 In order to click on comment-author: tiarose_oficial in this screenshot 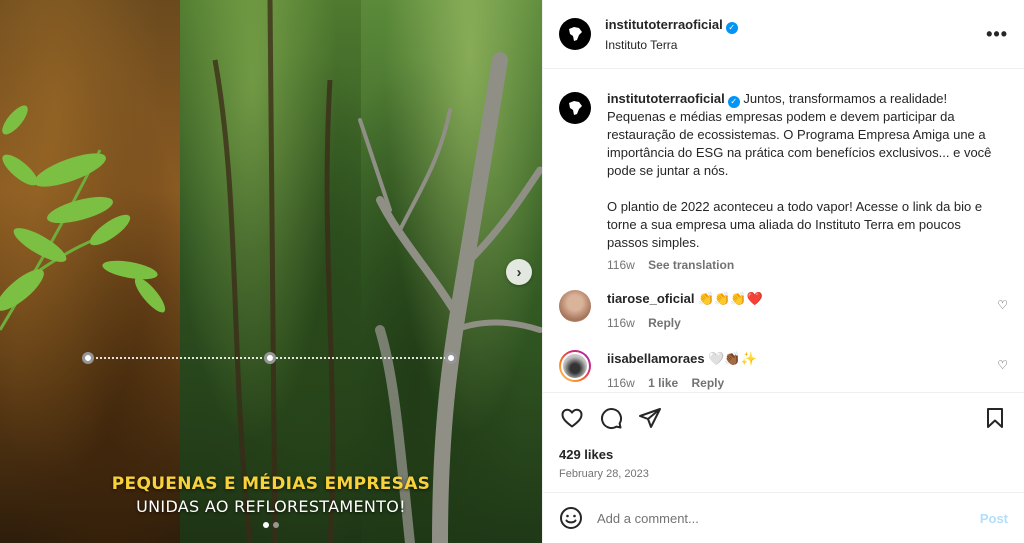, I will do `click(650, 298)`.